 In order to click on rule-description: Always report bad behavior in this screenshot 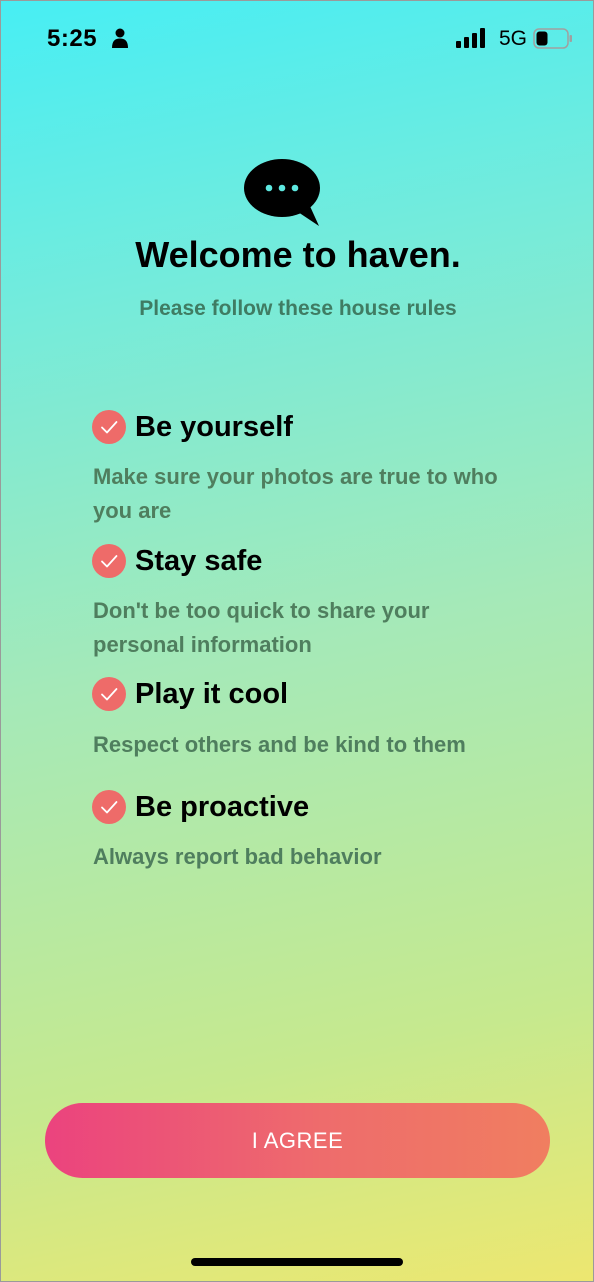, I will do `click(237, 856)`.